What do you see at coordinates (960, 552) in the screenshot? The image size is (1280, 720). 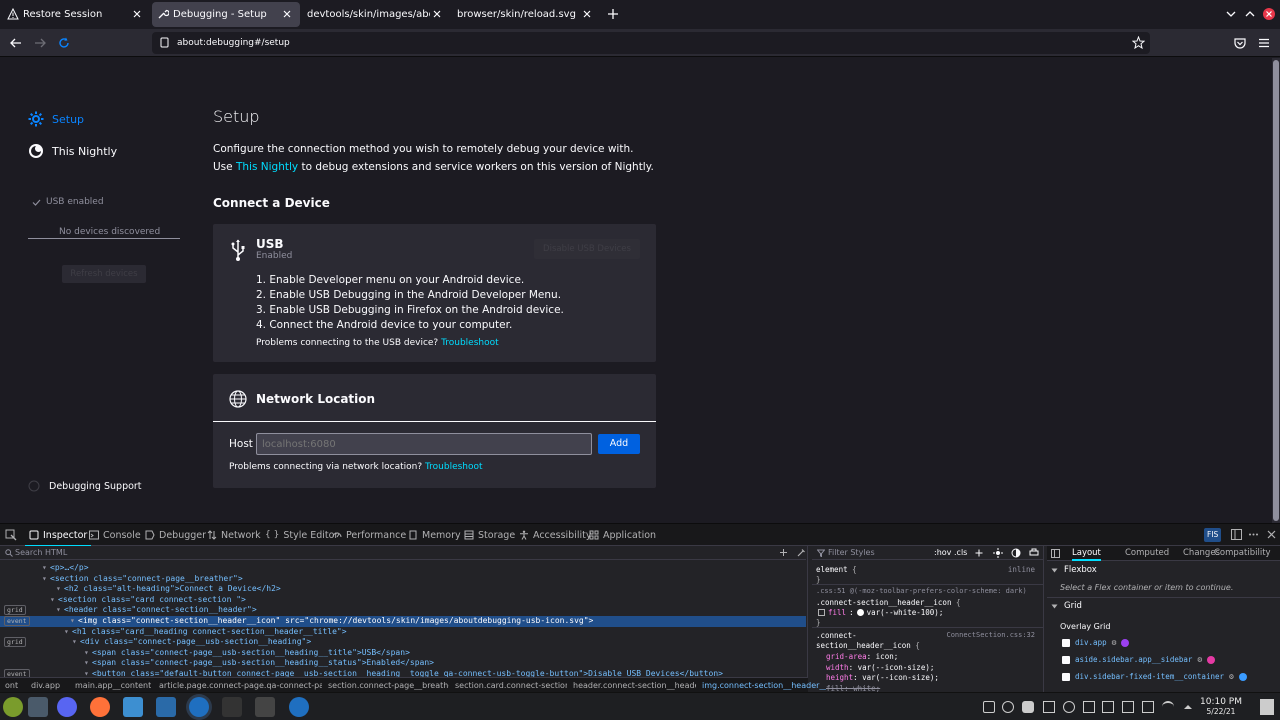 I see `cls-toggle: .cls` at bounding box center [960, 552].